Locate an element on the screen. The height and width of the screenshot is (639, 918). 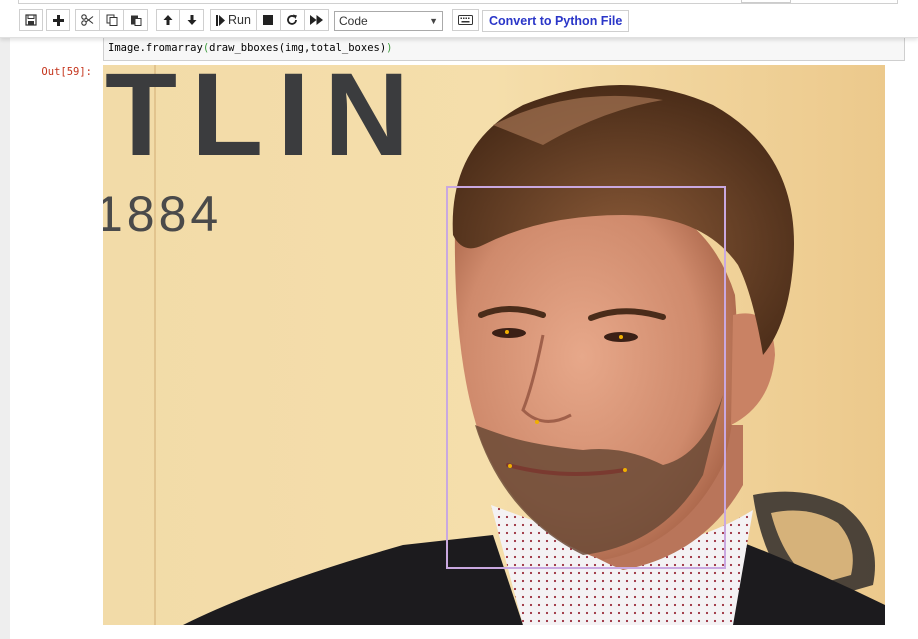
paste-button is located at coordinates (136, 20).